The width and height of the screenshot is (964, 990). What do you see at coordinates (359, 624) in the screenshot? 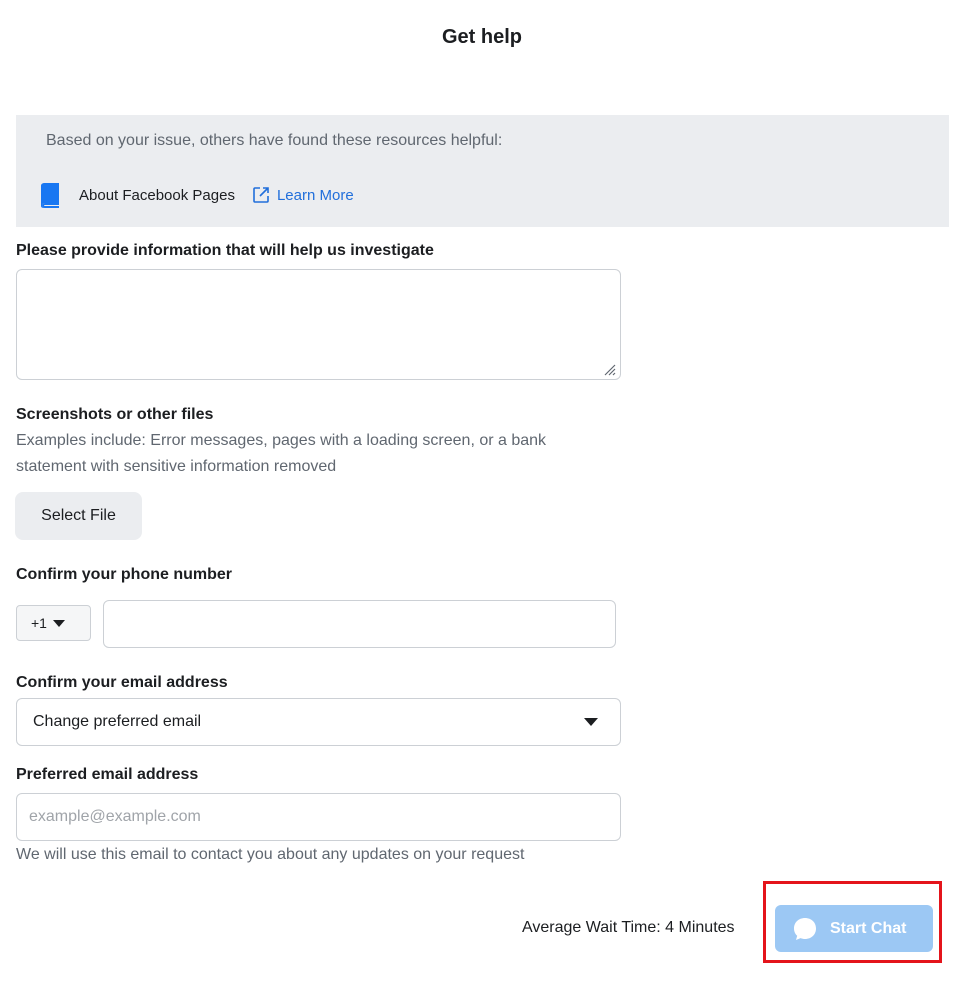
I see `phone-input` at bounding box center [359, 624].